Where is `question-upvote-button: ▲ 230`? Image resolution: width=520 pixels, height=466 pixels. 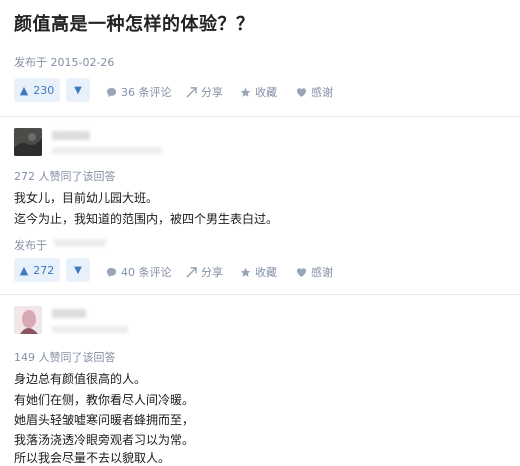 question-upvote-button: ▲ 230 is located at coordinates (37, 90).